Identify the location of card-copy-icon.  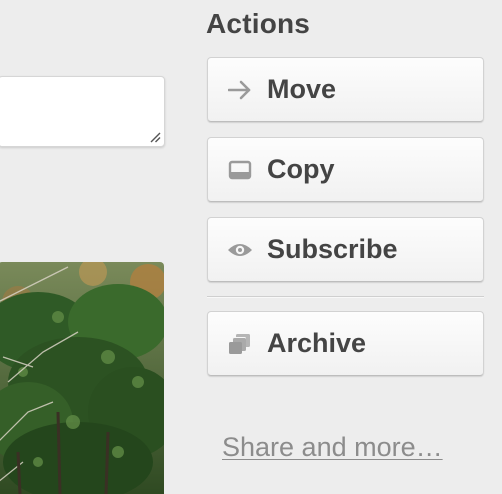
(240, 170).